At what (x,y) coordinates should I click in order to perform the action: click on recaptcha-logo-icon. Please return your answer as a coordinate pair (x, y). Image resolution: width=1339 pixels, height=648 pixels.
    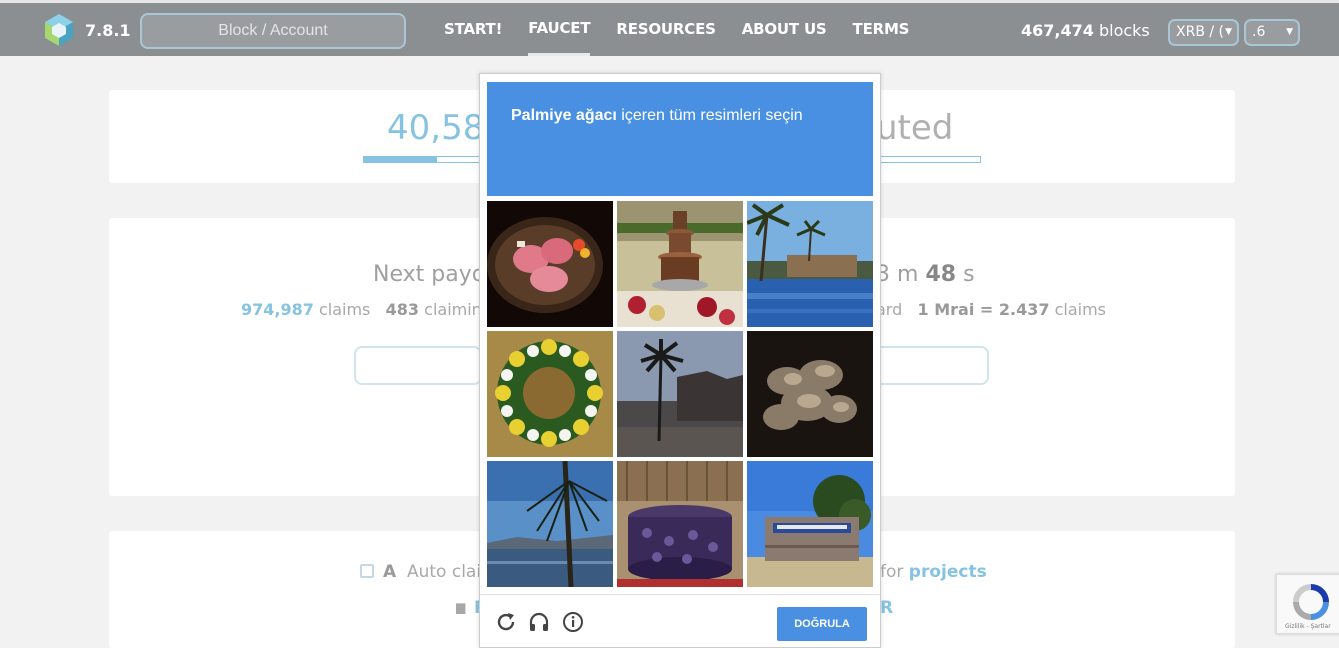
    Looking at the image, I should click on (1311, 602).